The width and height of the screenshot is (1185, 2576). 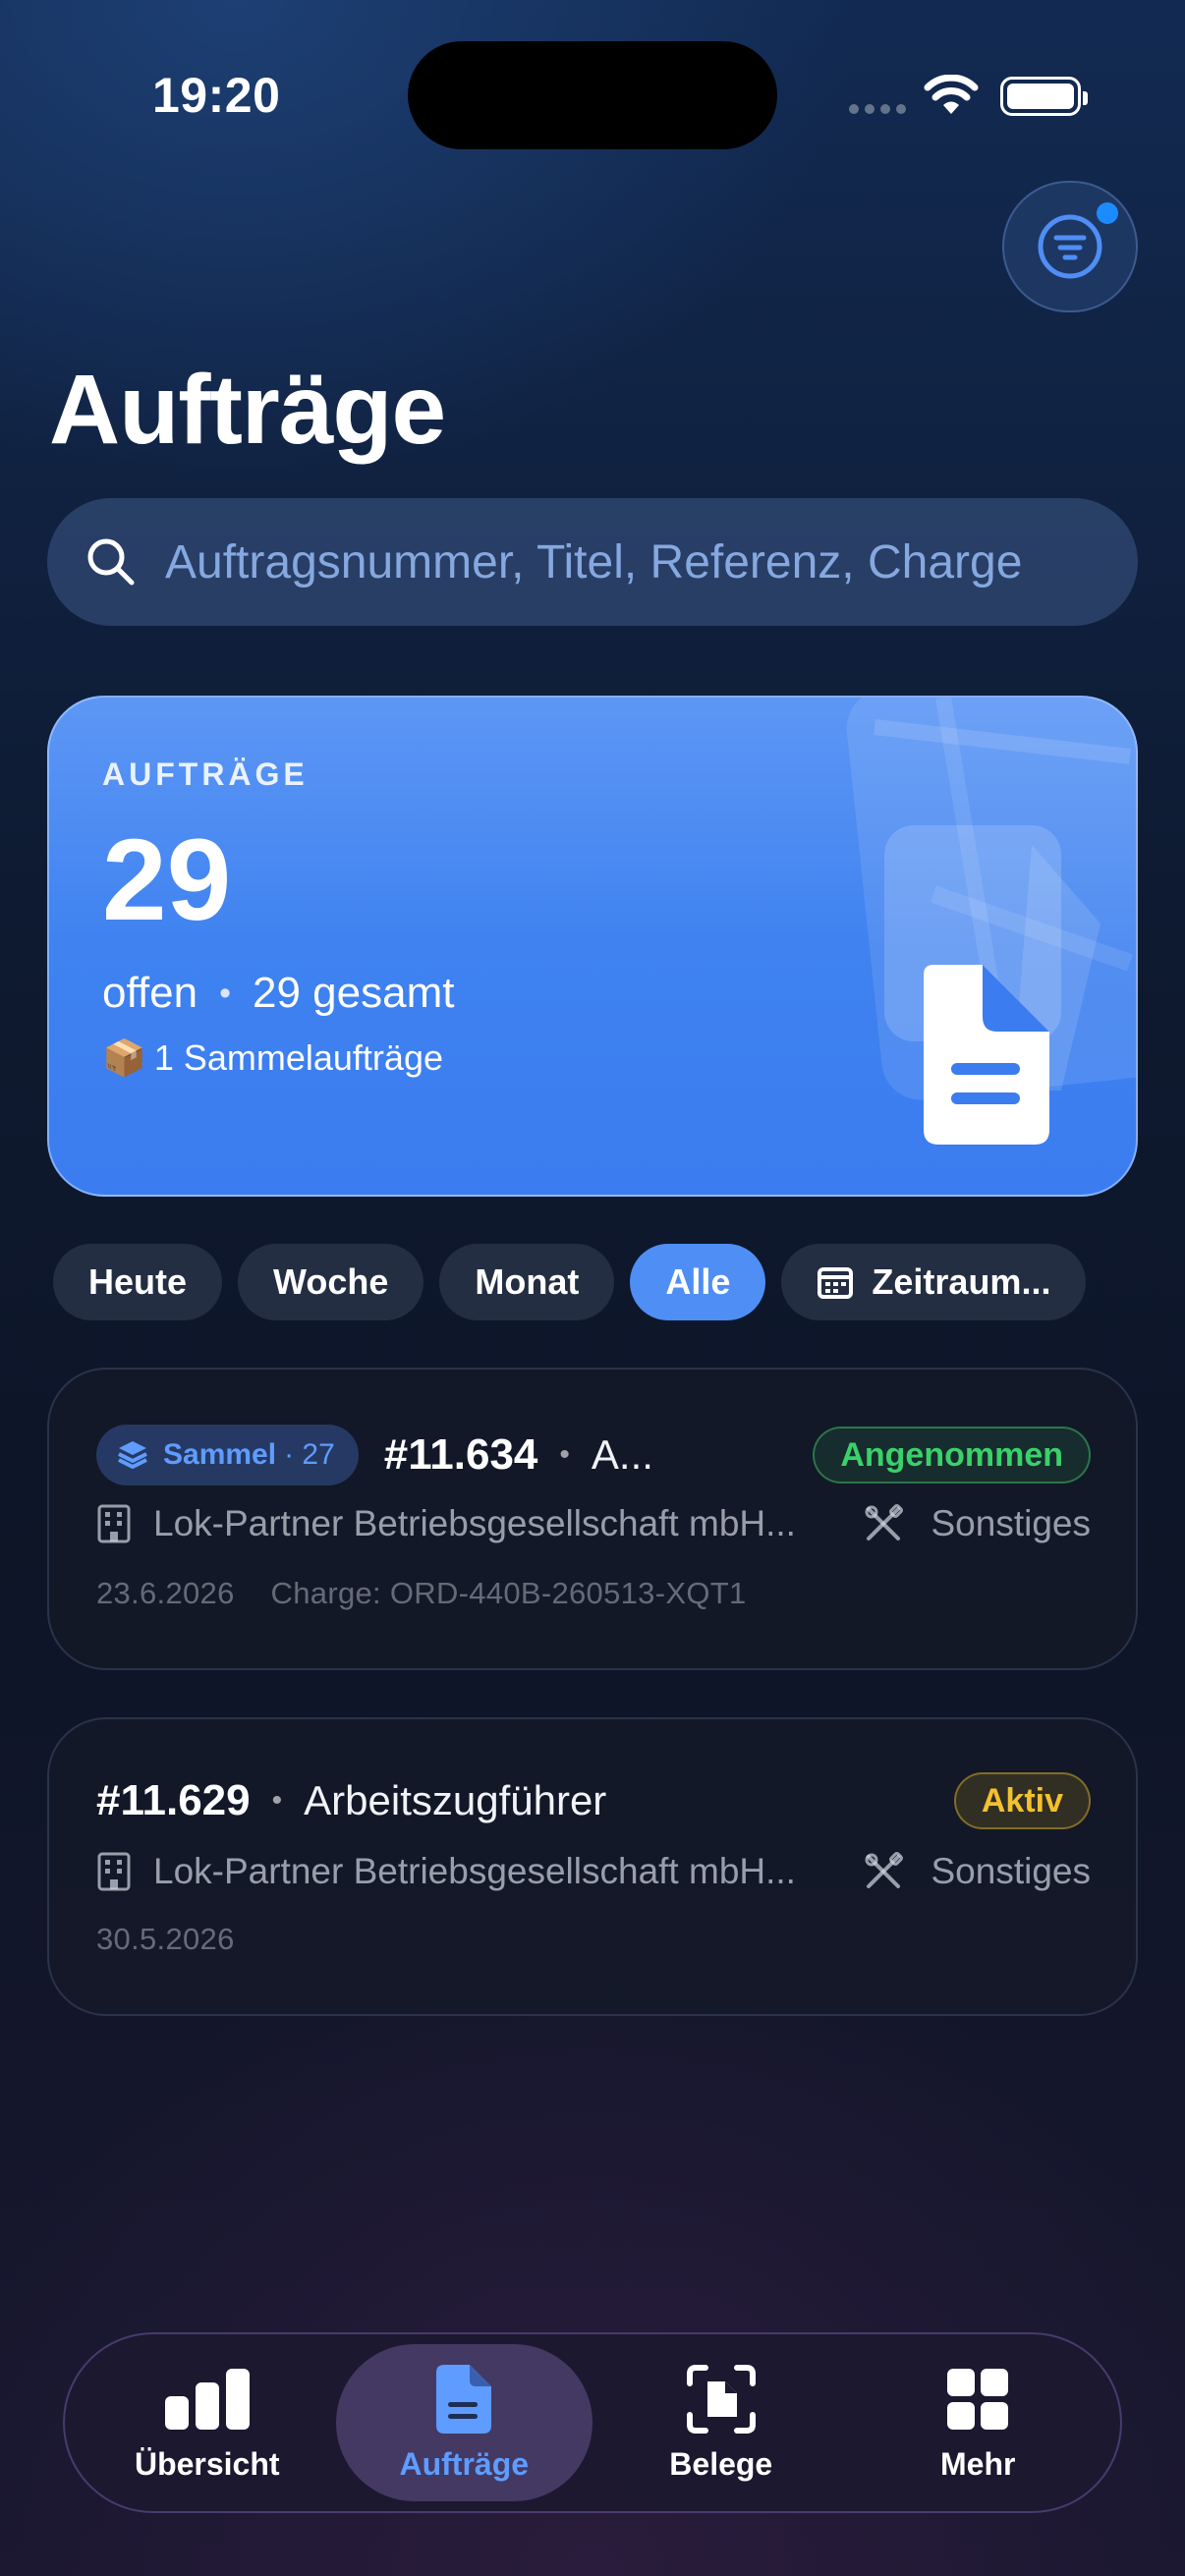 I want to click on scan-document-icon, so click(x=721, y=2399).